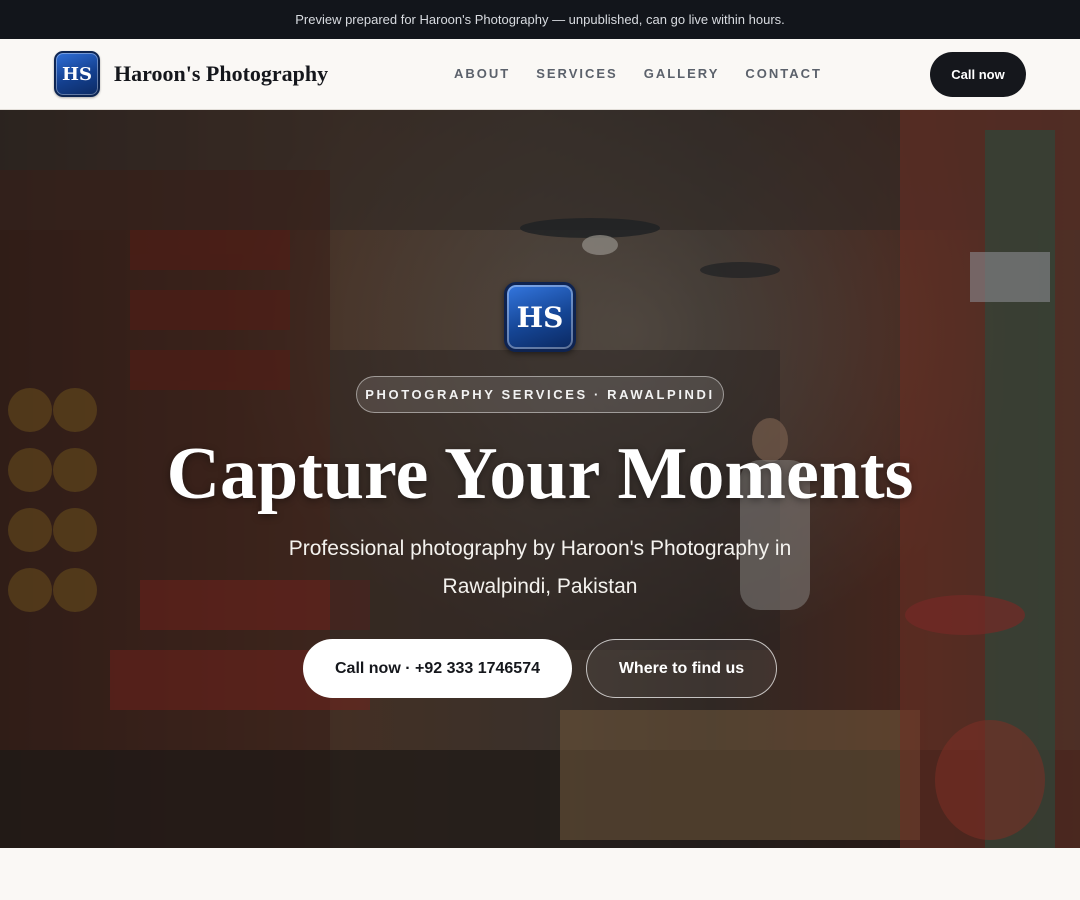  Describe the element at coordinates (681, 668) in the screenshot. I see `find-us-button: Where to find us` at that location.